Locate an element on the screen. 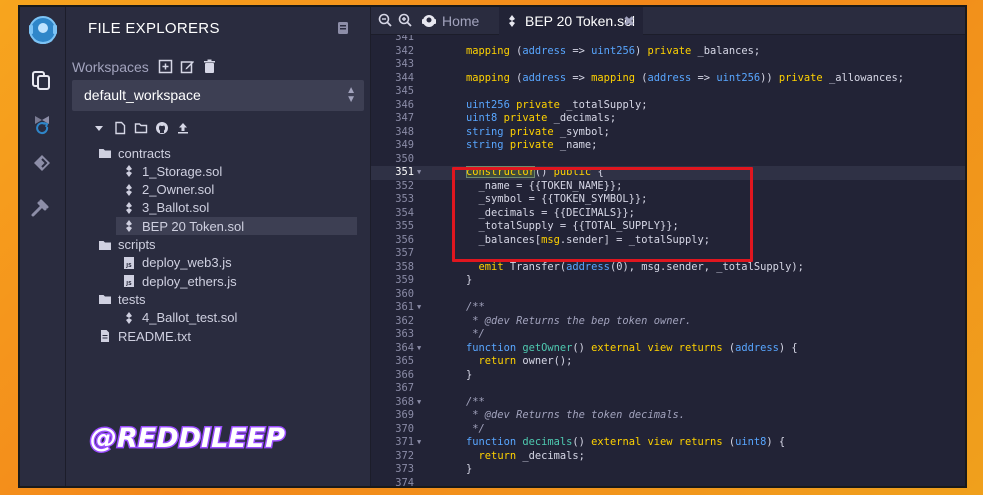 The width and height of the screenshot is (983, 495). tree-item-label: deploy_ethers.js is located at coordinates (189, 281).